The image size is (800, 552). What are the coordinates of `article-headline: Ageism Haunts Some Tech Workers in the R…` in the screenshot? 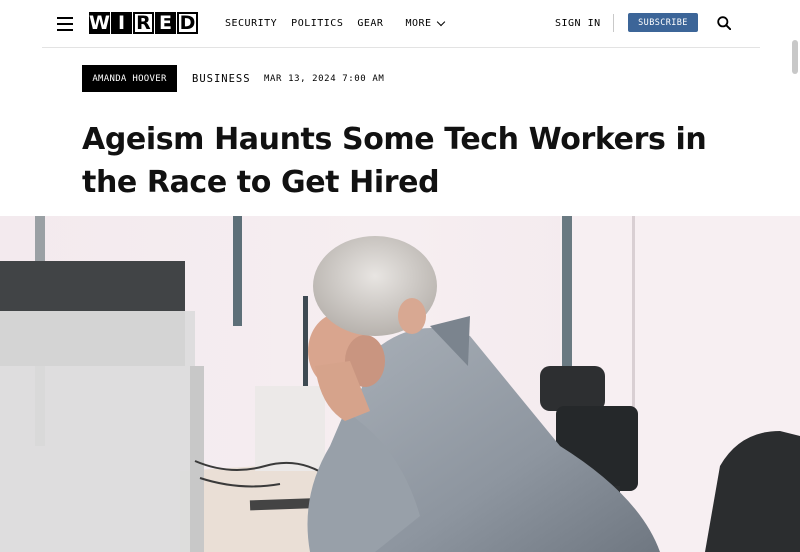 It's located at (394, 161).